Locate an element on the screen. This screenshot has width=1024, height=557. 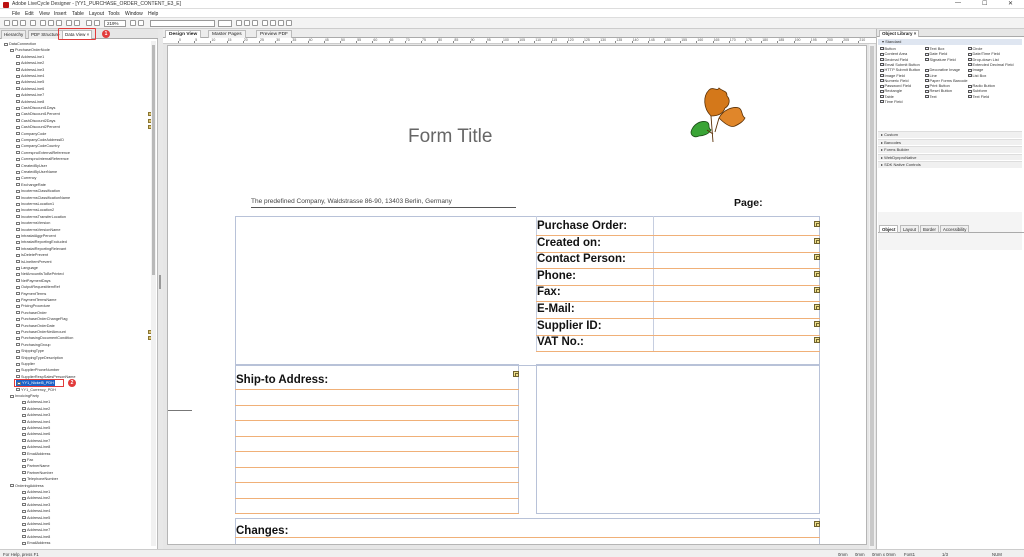
library-item: Radio Button is located at coordinates (981, 85).